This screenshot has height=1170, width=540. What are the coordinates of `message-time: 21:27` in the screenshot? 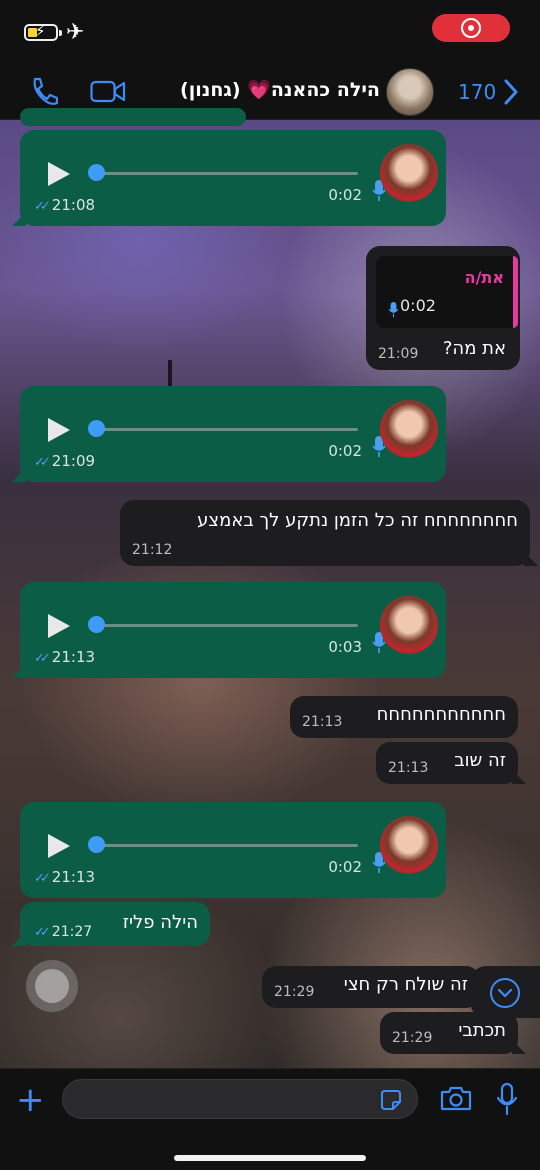 It's located at (72, 932).